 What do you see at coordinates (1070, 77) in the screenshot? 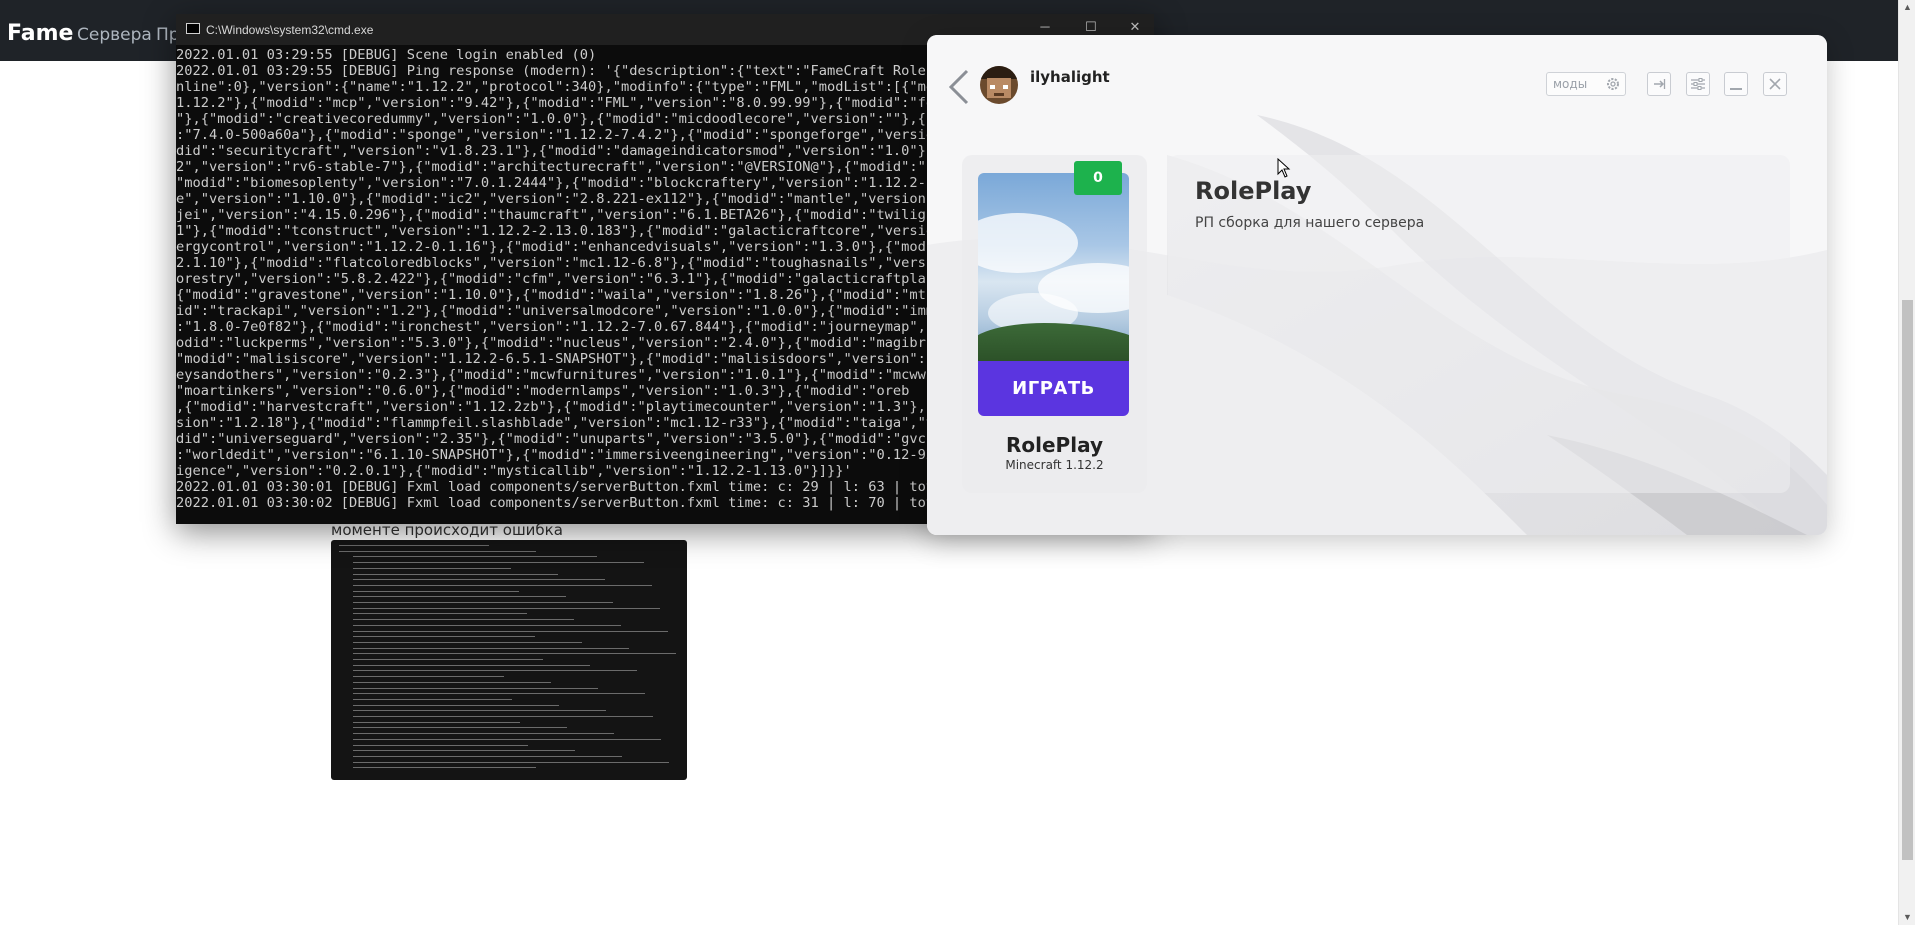
I see `username: ilyhalight` at bounding box center [1070, 77].